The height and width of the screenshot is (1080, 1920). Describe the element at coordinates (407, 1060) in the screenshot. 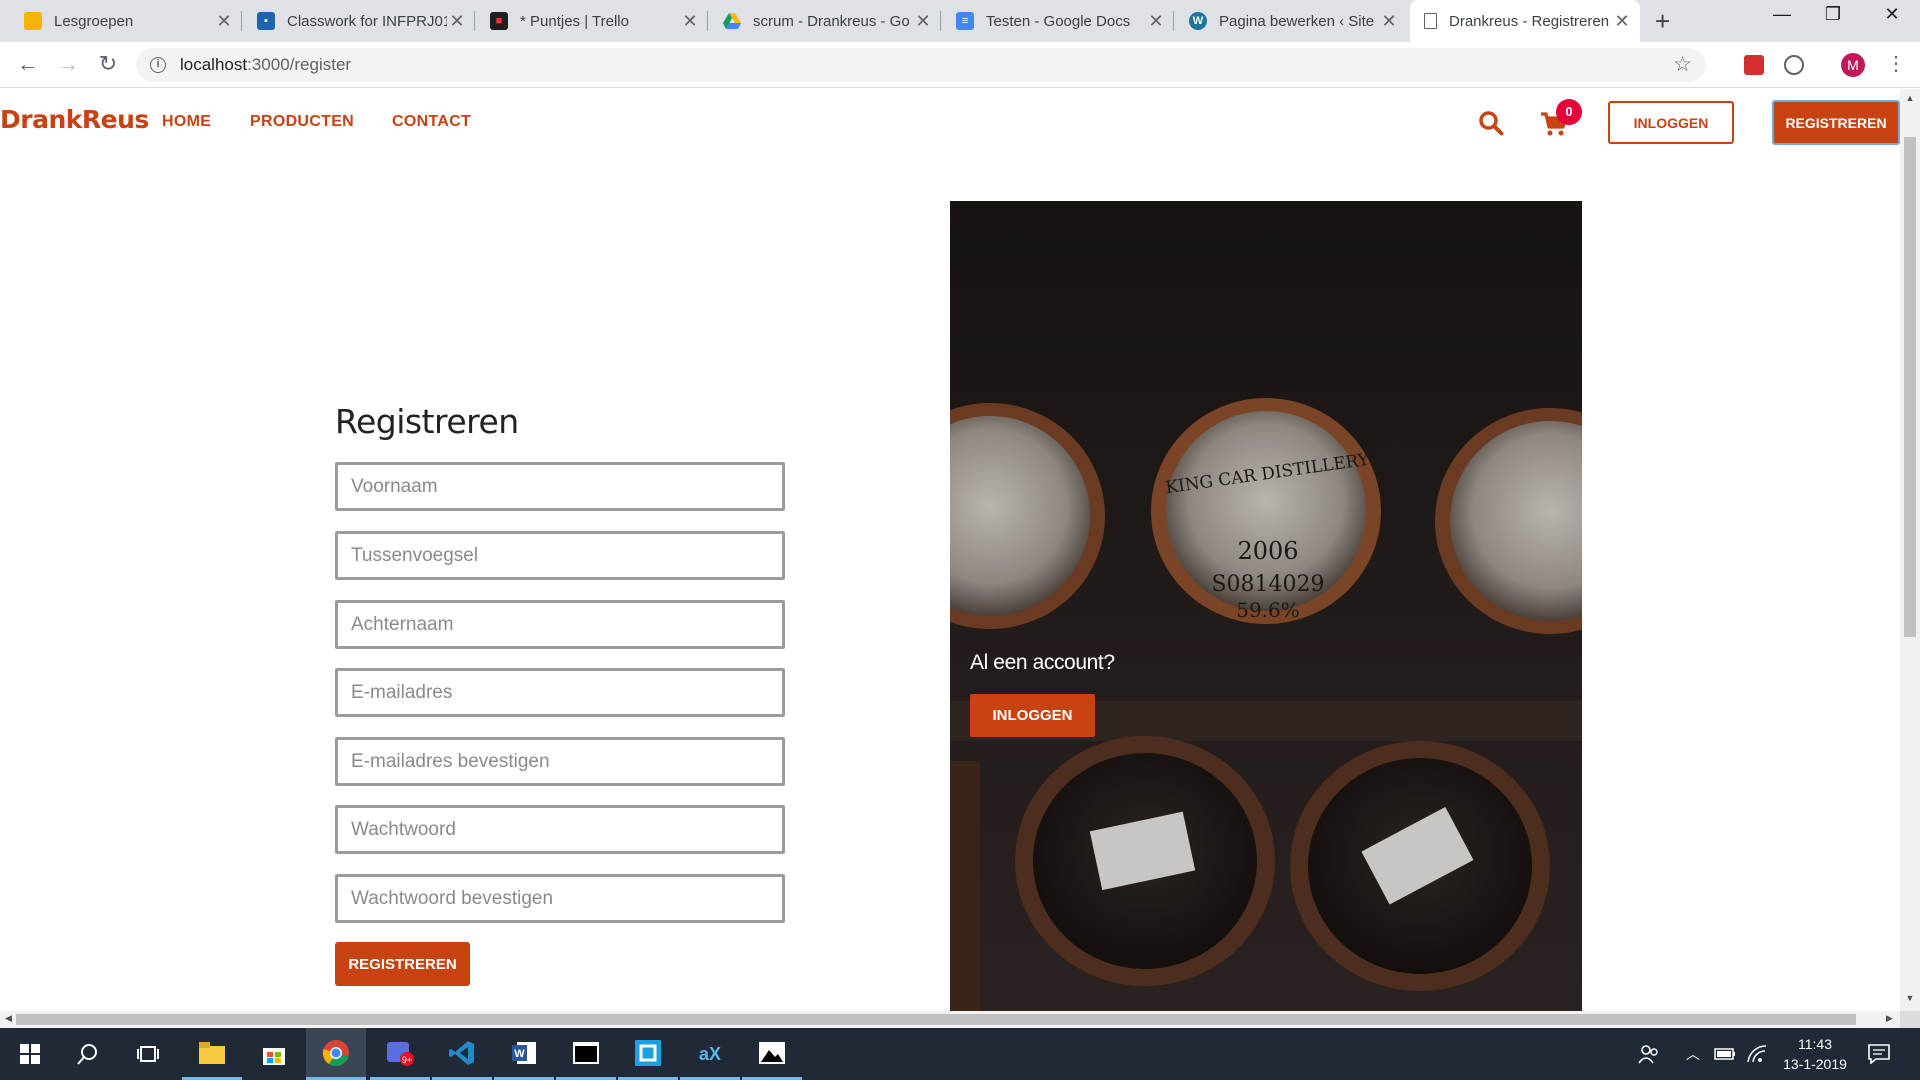

I see `chat-badge-text: 9+` at that location.